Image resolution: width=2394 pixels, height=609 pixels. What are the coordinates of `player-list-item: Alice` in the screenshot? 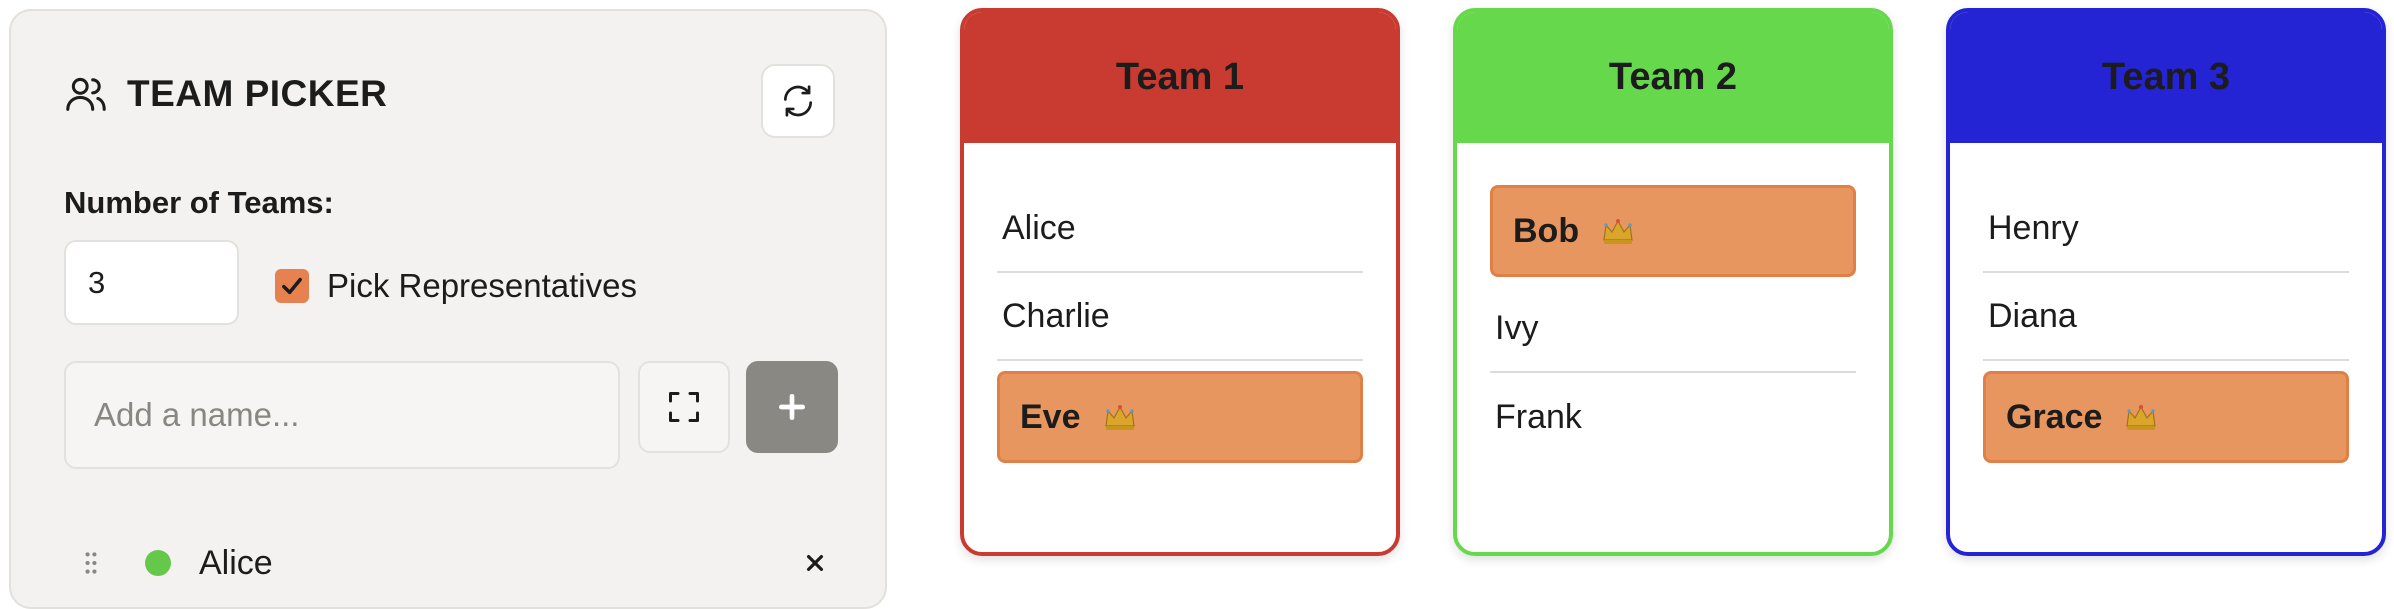 It's located at (461, 563).